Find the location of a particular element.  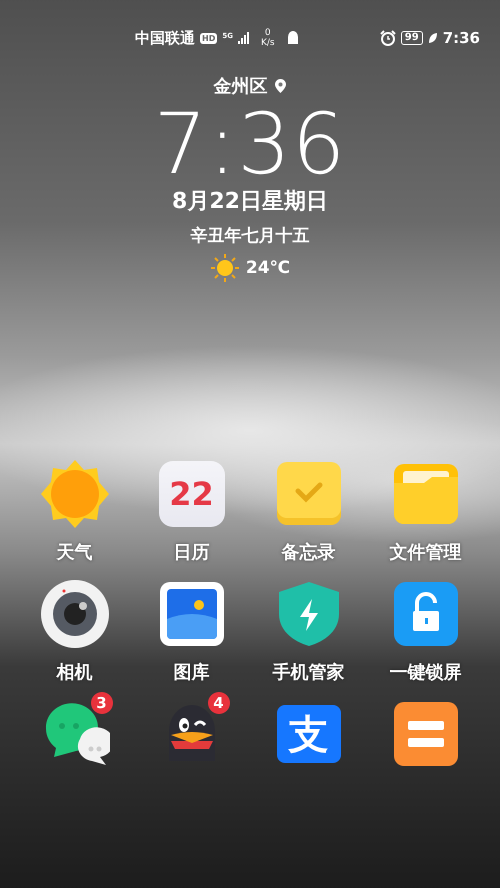

equals-icon is located at coordinates (425, 734).